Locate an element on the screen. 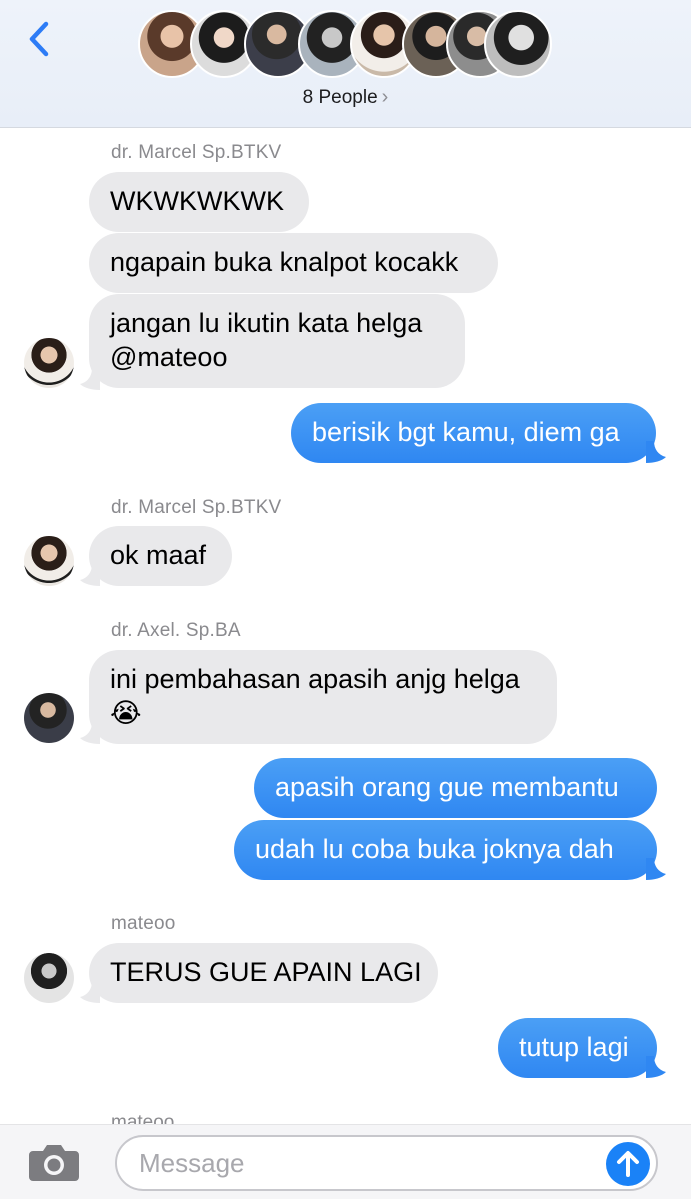  message-text: TERUS GUE APAIN LAGI is located at coordinates (266, 972).